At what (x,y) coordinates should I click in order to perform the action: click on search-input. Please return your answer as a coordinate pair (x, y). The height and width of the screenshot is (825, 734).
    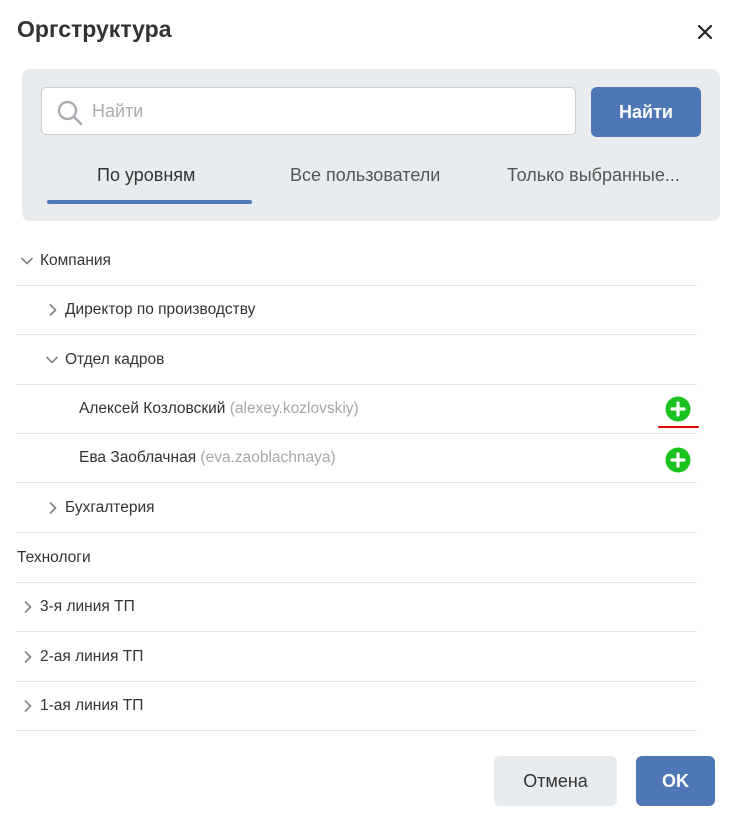
    Looking at the image, I should click on (327, 111).